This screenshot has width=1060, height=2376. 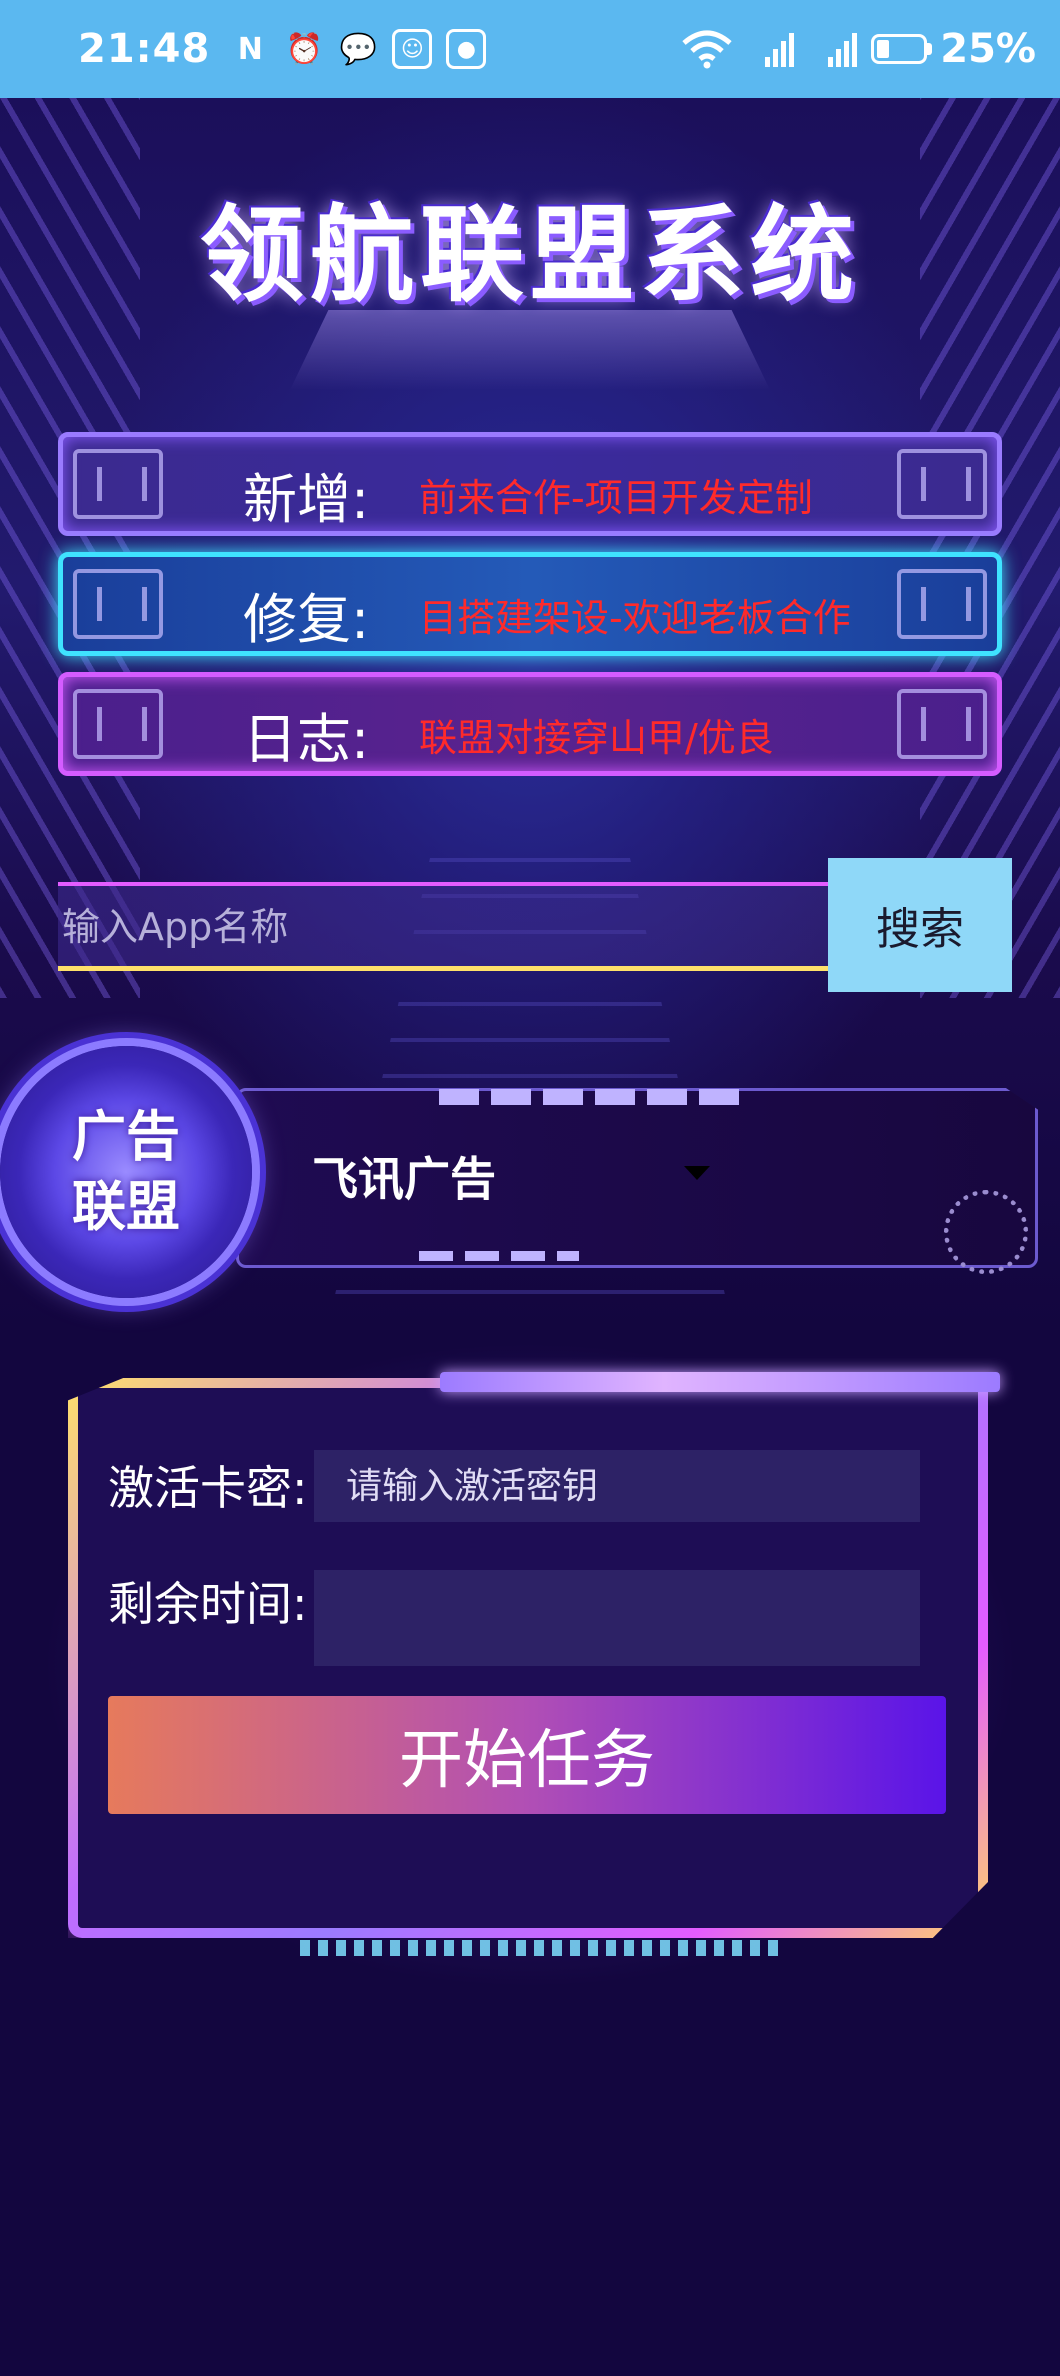 What do you see at coordinates (527, 1755) in the screenshot?
I see `start-task-button: 开始任务` at bounding box center [527, 1755].